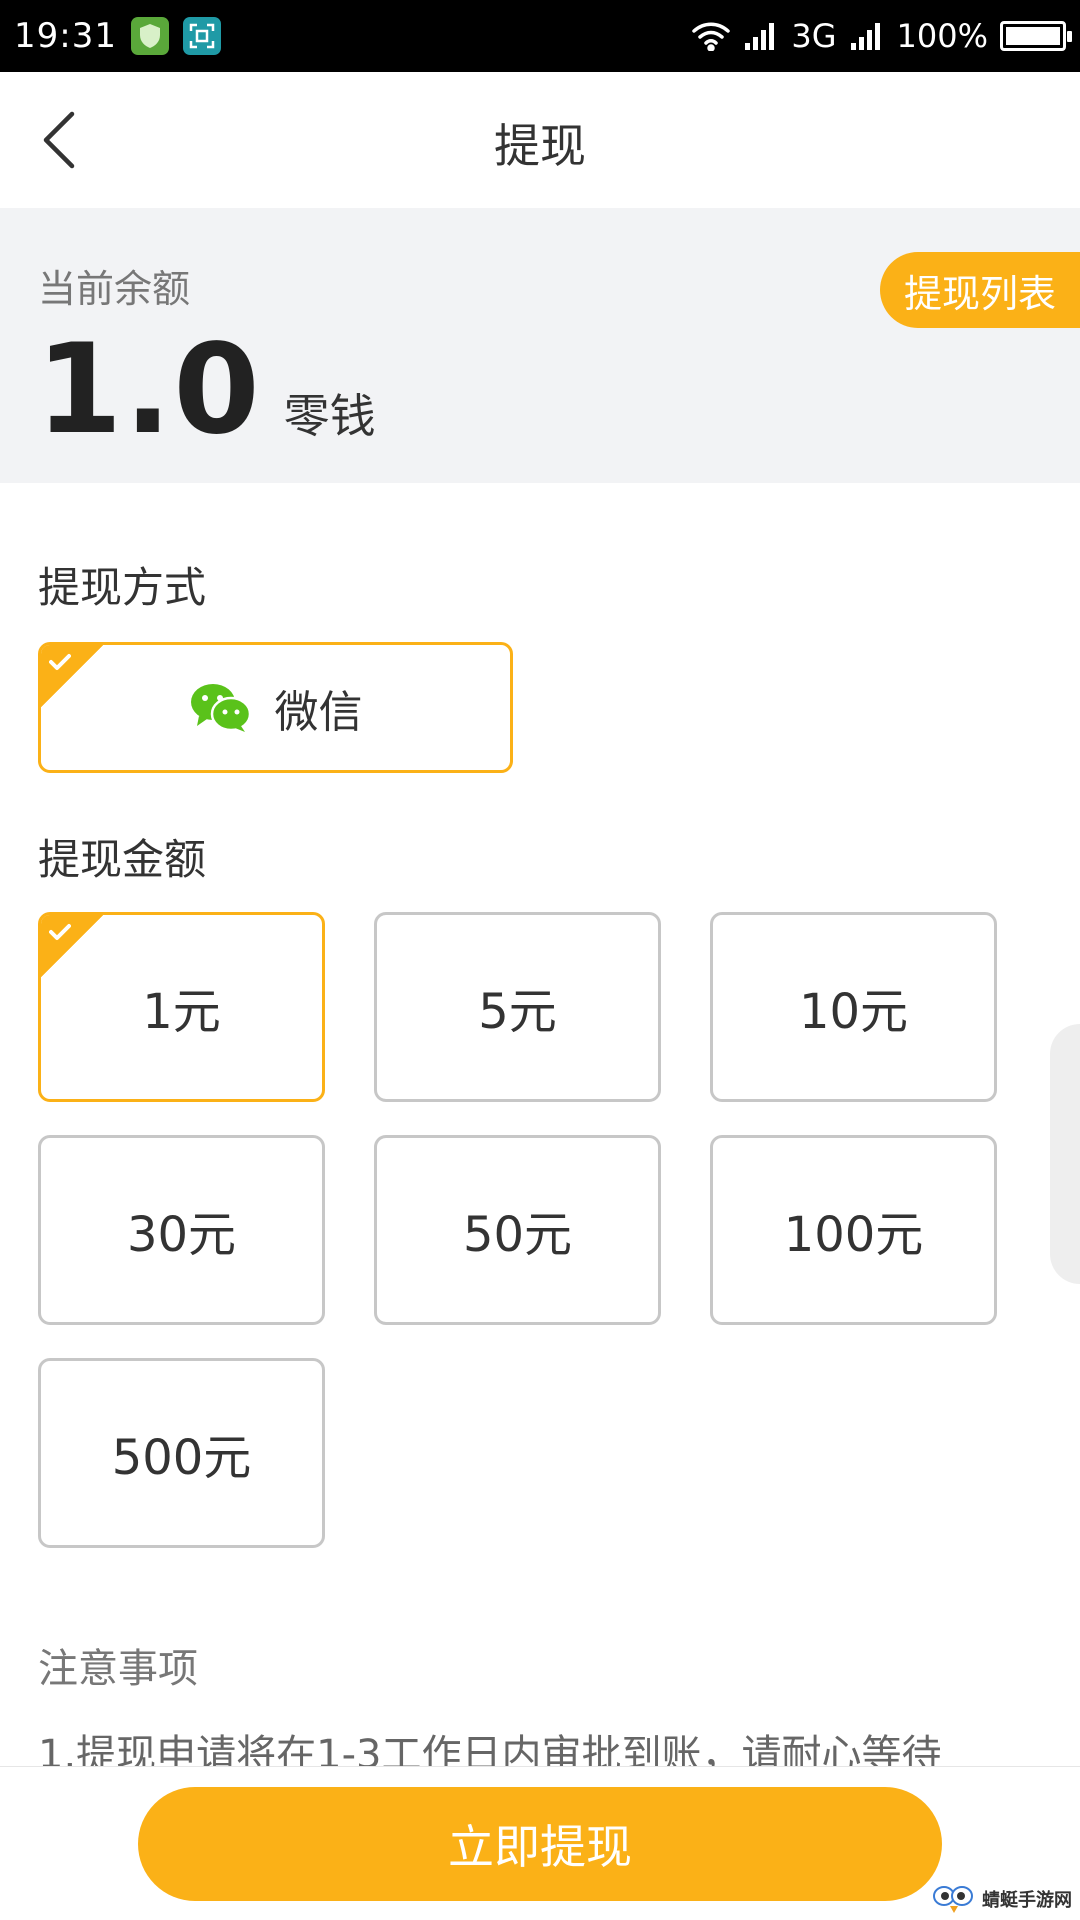  What do you see at coordinates (181, 1012) in the screenshot?
I see `amount-label: 1元` at bounding box center [181, 1012].